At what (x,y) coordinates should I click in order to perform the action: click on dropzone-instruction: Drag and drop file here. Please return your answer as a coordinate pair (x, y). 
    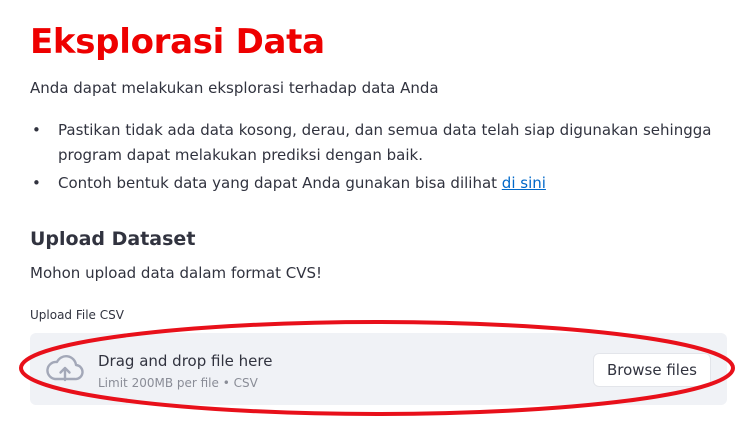
    Looking at the image, I should click on (185, 361).